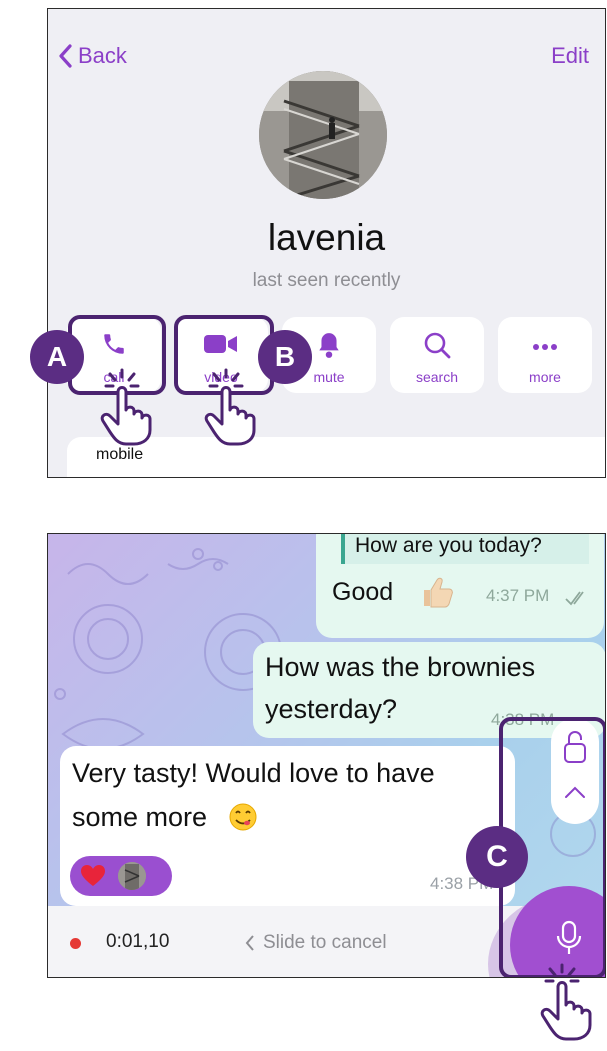 The height and width of the screenshot is (1051, 607). What do you see at coordinates (132, 876) in the screenshot?
I see `reaction-avatar` at bounding box center [132, 876].